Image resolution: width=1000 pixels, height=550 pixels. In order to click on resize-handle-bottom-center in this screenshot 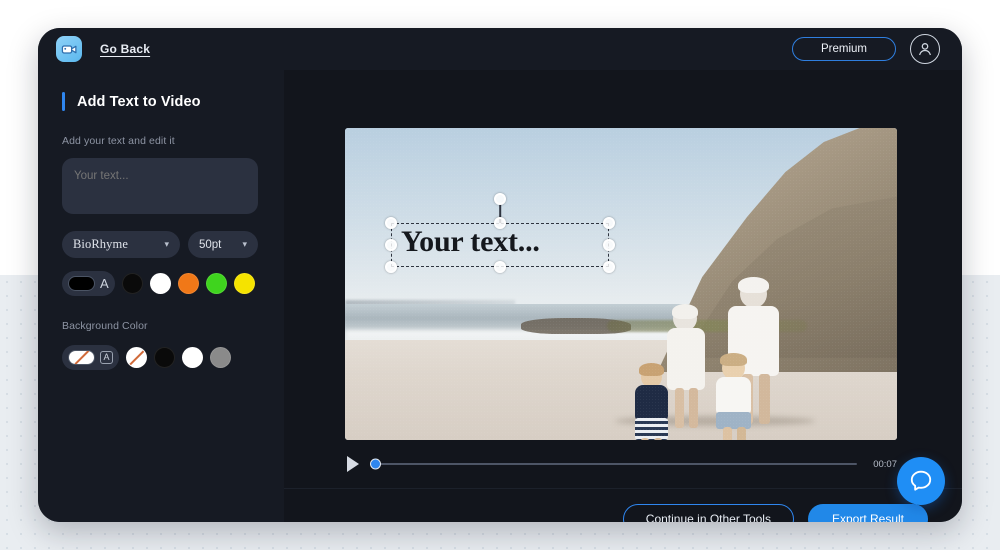, I will do `click(500, 267)`.